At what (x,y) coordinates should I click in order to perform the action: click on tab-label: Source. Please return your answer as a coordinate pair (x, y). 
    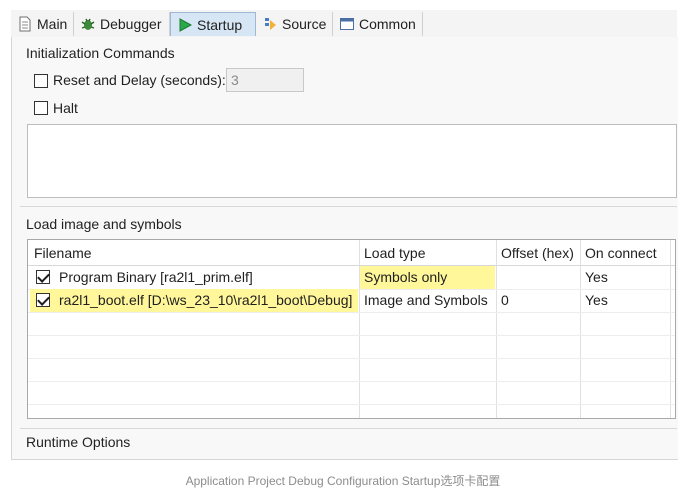
    Looking at the image, I should click on (304, 24).